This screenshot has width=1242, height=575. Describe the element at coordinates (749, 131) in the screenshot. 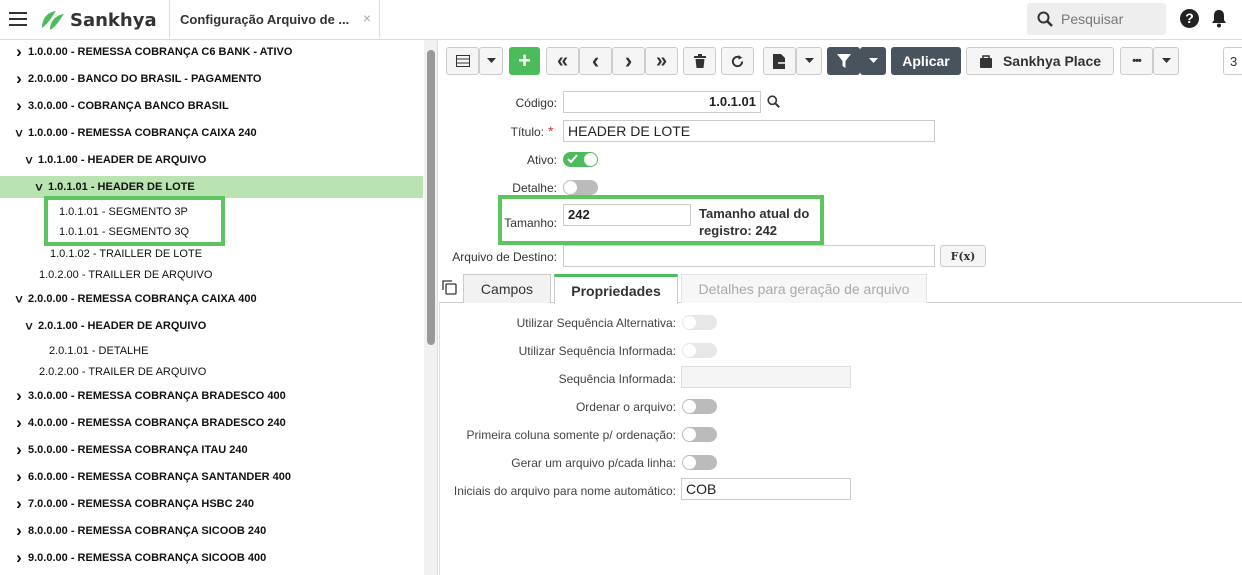

I see `titulo-field: HEADER DE LOTE` at that location.